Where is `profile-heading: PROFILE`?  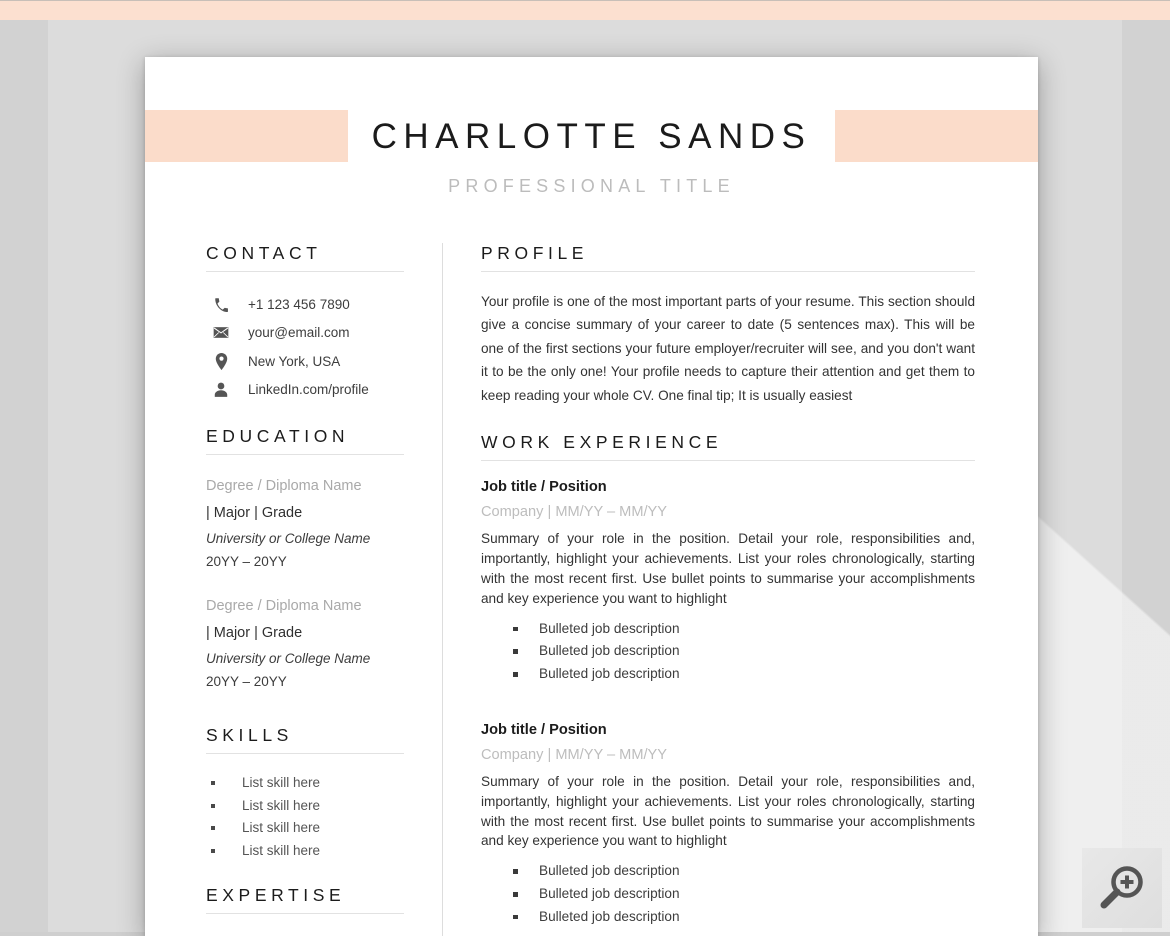
profile-heading: PROFILE is located at coordinates (535, 253).